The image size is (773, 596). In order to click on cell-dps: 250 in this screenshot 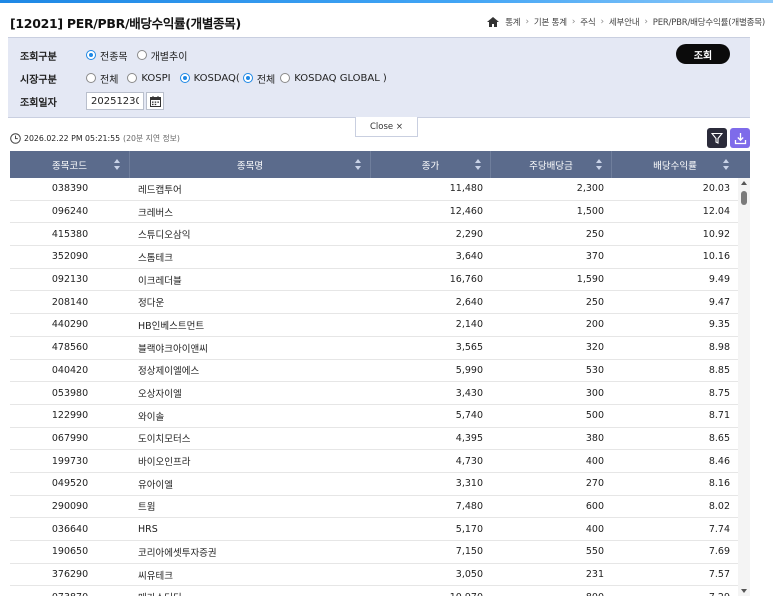, I will do `click(594, 302)`.